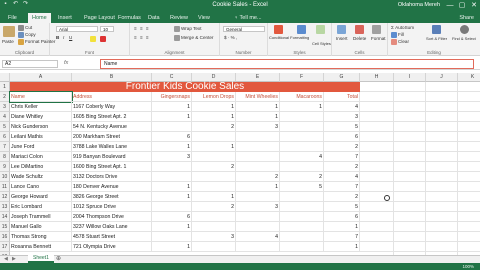 Image resolution: width=480 pixels, height=270 pixels. What do you see at coordinates (5, 97) in the screenshot?
I see `row-header: 2` at bounding box center [5, 97].